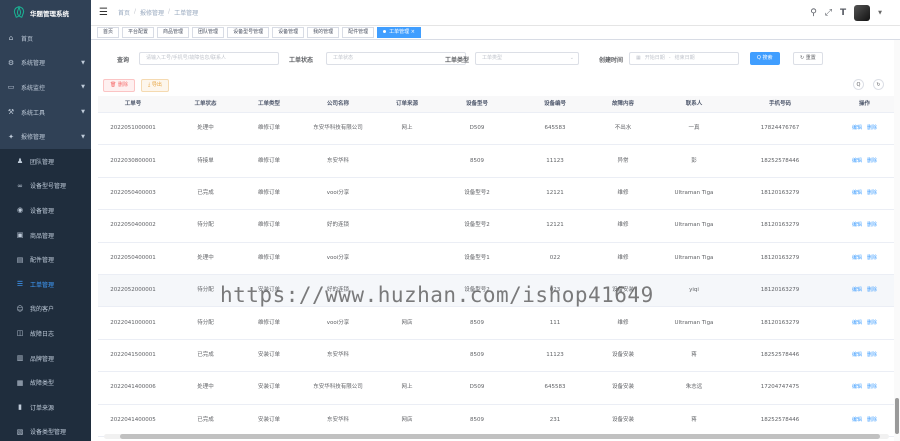 This screenshot has width=900, height=441. Describe the element at coordinates (897, 240) in the screenshot. I see `vertical-scrollbar` at that location.